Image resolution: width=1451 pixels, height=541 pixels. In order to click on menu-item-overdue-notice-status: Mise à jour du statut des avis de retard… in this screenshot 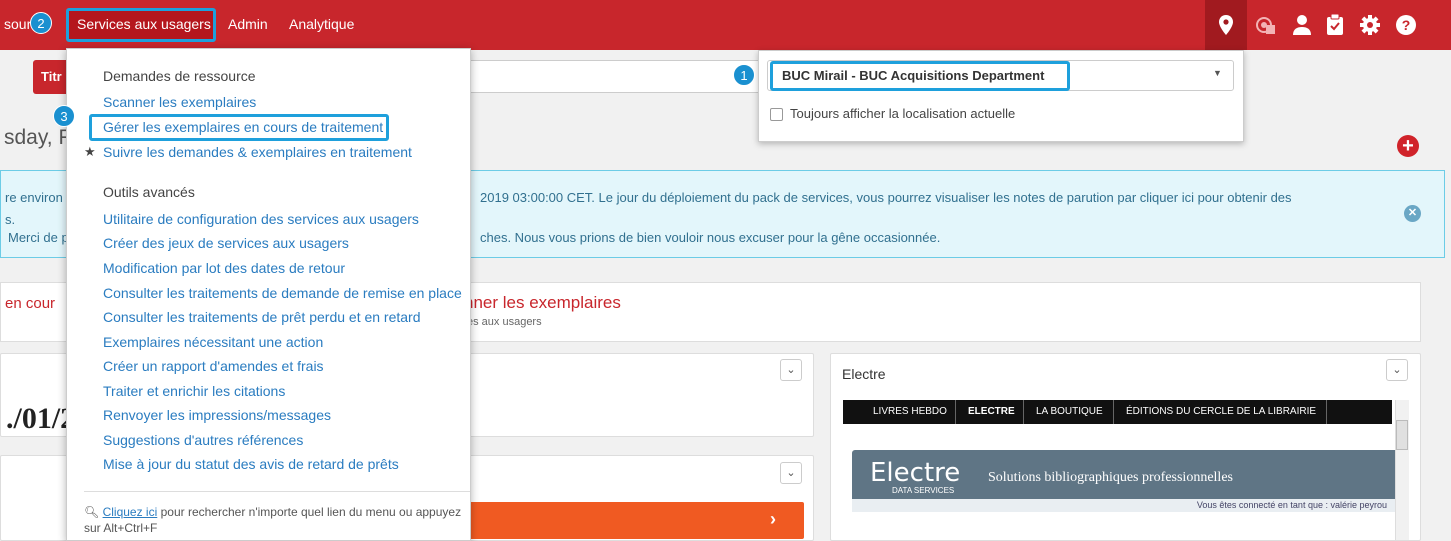, I will do `click(251, 464)`.